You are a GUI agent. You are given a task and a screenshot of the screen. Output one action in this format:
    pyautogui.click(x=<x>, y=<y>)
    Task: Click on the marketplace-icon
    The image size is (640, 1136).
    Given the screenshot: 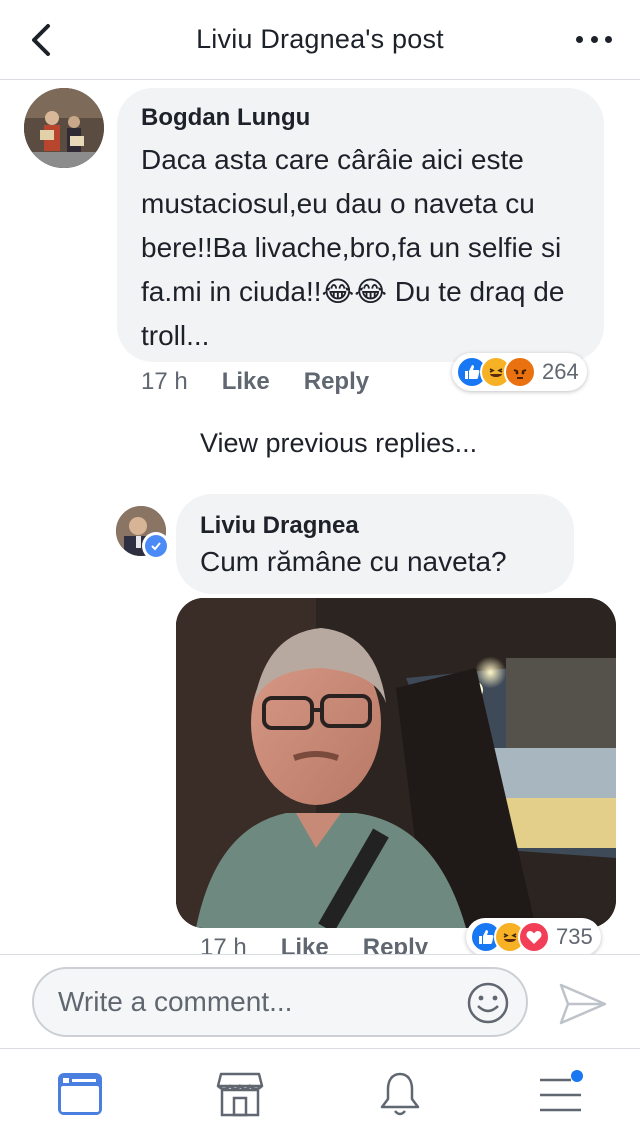 What is the action you would take?
    pyautogui.click(x=240, y=1094)
    